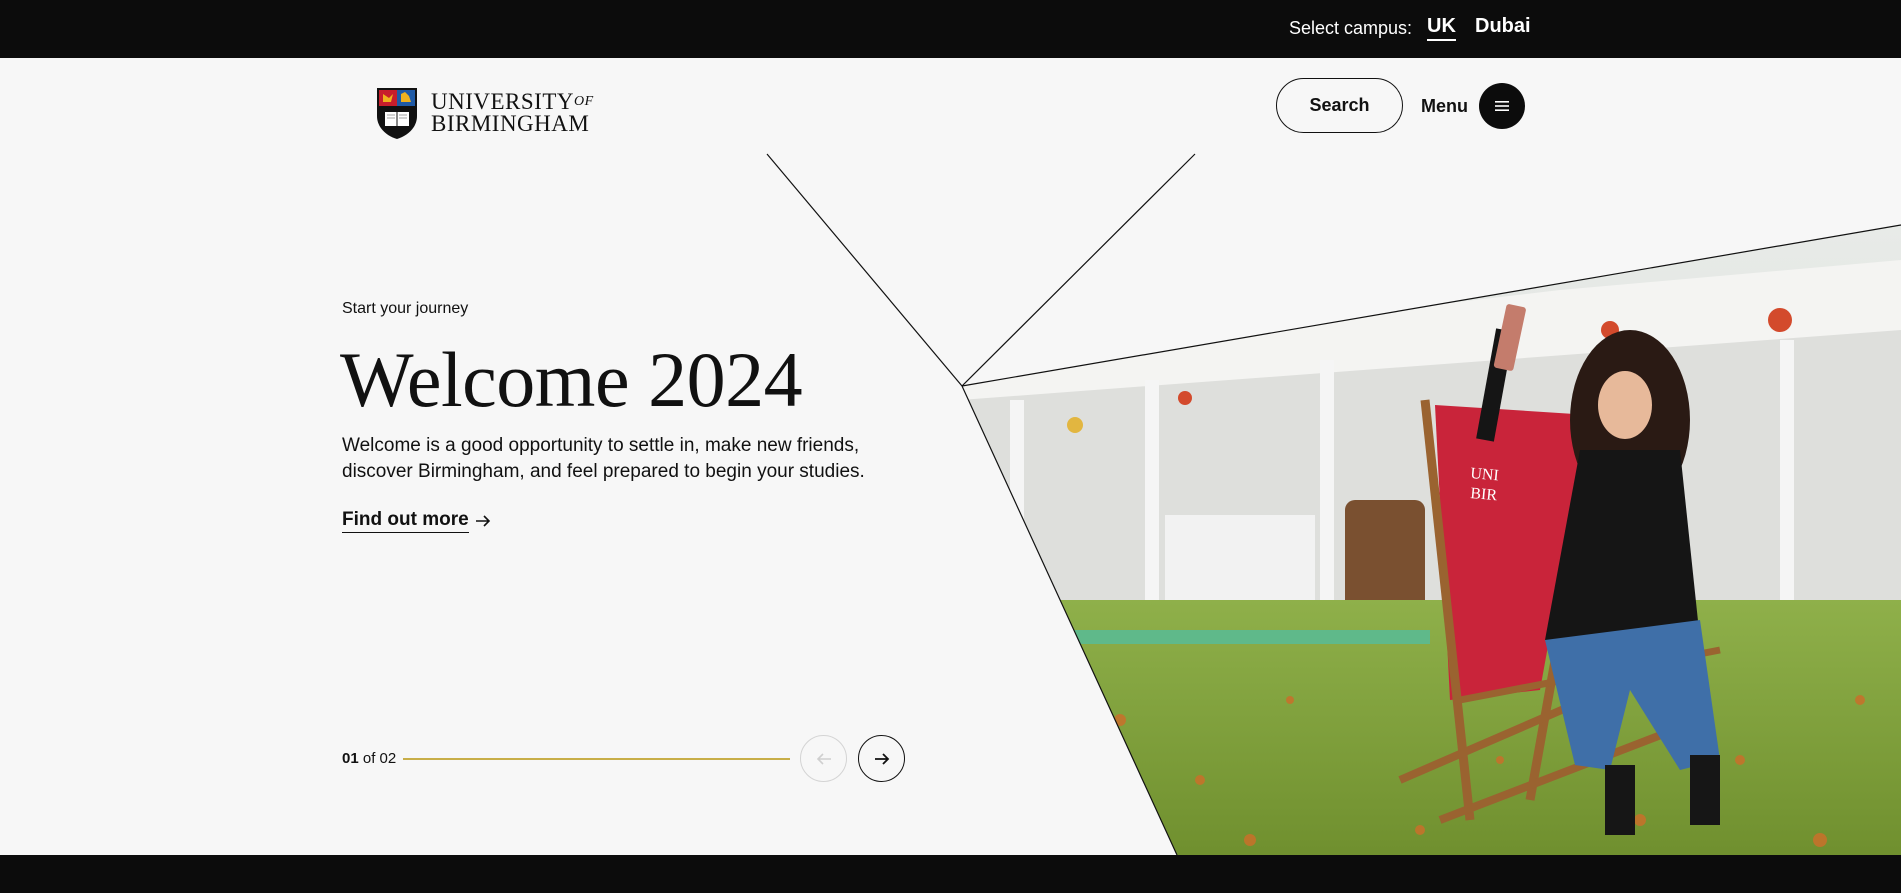  What do you see at coordinates (1484, 494) in the screenshot?
I see `svg-text: BIR` at bounding box center [1484, 494].